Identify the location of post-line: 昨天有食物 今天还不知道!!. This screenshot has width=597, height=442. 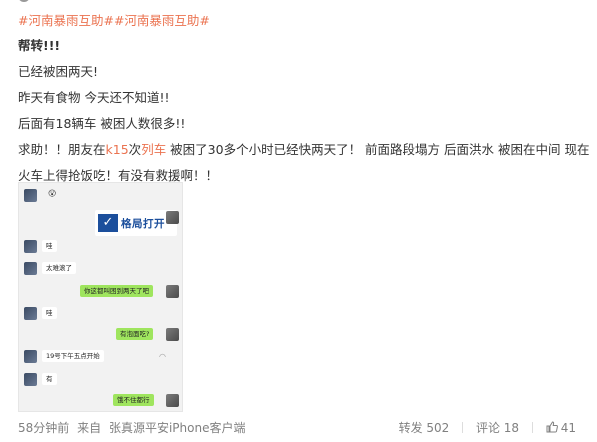
(304, 98).